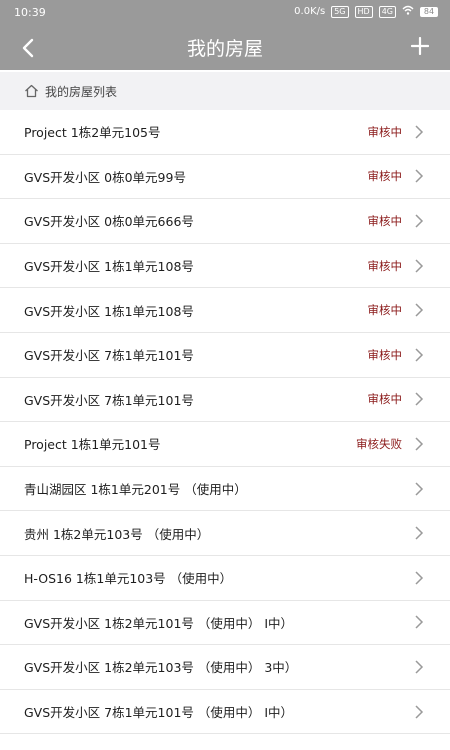 This screenshot has width=450, height=750. I want to click on breadcrumb-label: 我的房屋列表, so click(81, 91).